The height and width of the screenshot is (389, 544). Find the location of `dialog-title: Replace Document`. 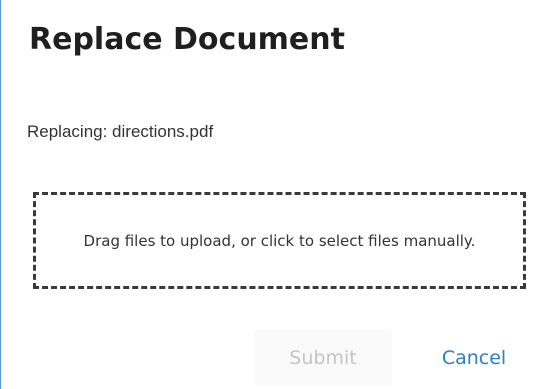

dialog-title: Replace Document is located at coordinates (187, 39).